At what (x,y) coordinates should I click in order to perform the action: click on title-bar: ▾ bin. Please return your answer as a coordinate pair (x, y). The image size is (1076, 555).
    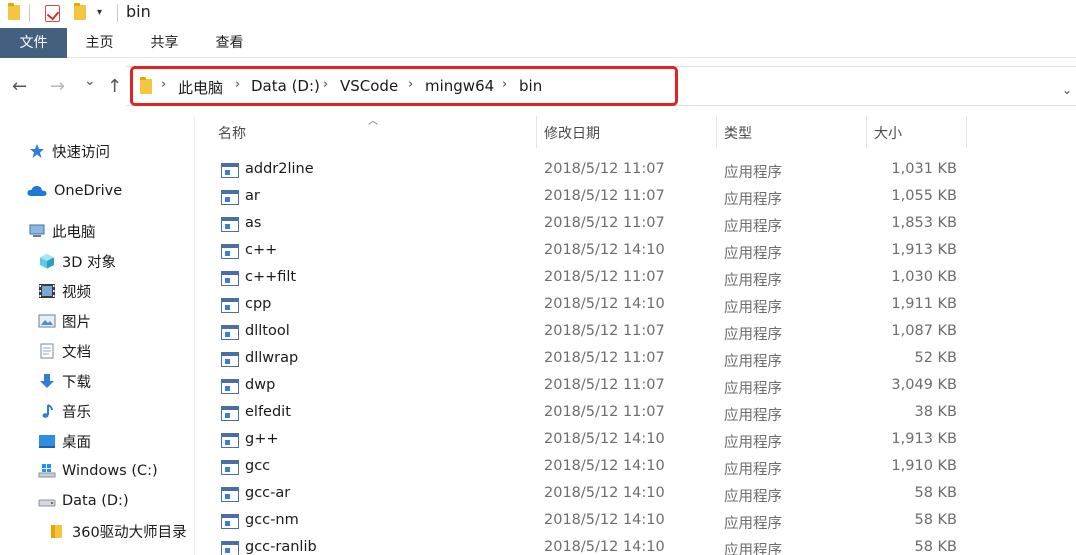
    Looking at the image, I should click on (538, 14).